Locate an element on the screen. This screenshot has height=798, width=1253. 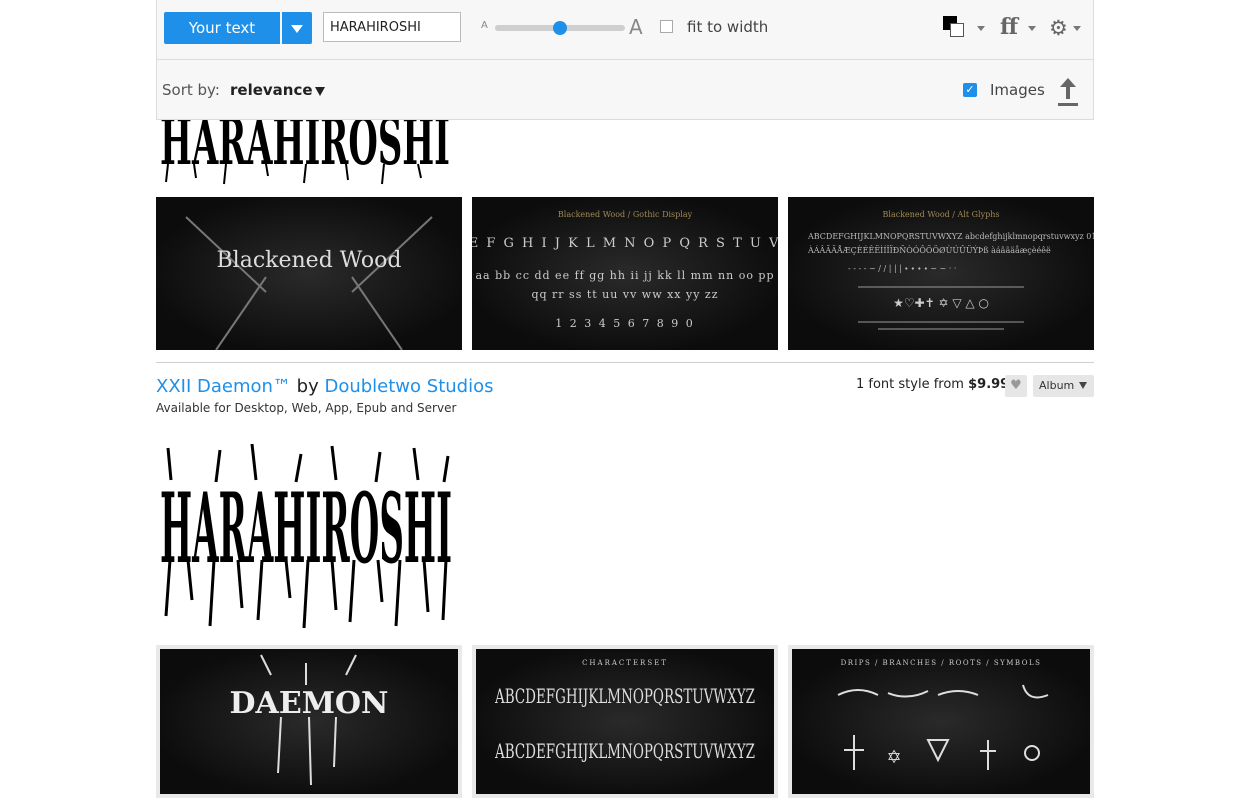
font-result-title: XXII Daemon™ by Doubletwo Studios is located at coordinates (324, 386).